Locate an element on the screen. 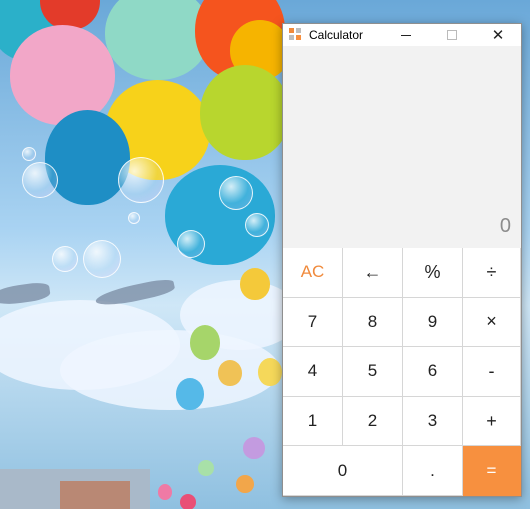 This screenshot has width=530, height=509. close-icon: ✕ is located at coordinates (498, 35).